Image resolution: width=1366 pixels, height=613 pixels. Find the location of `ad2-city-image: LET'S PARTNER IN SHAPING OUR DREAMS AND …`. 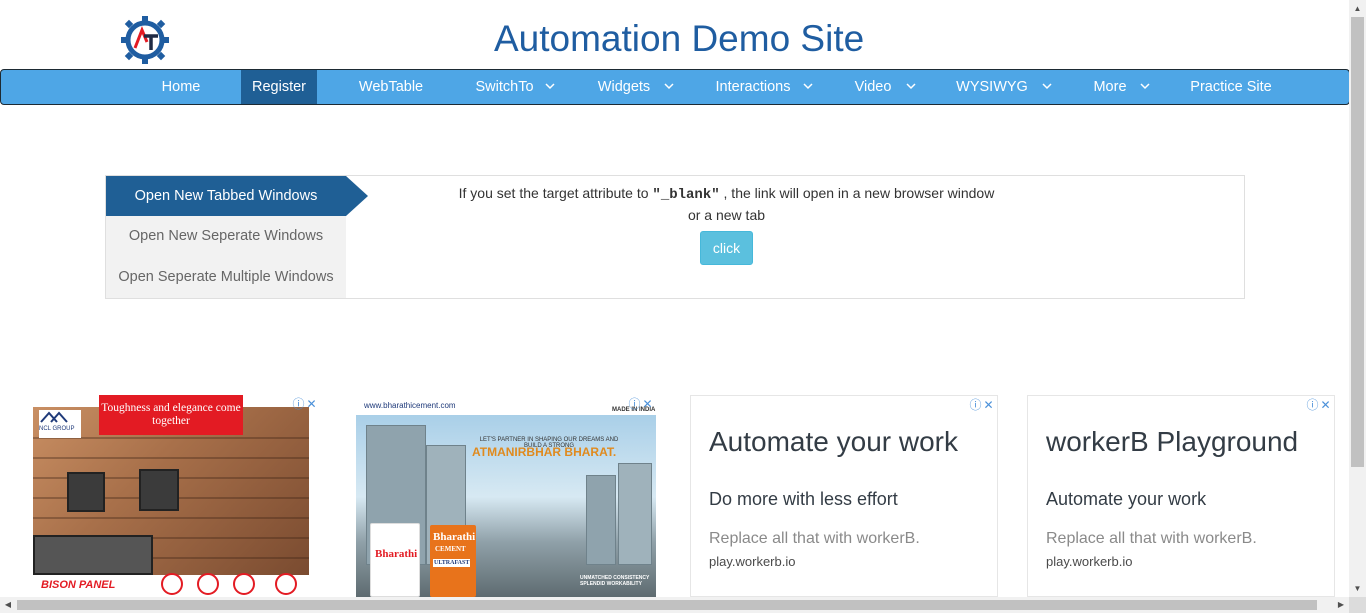

ad2-city-image: LET'S PARTNER IN SHAPING OUR DREAMS AND … is located at coordinates (506, 502).